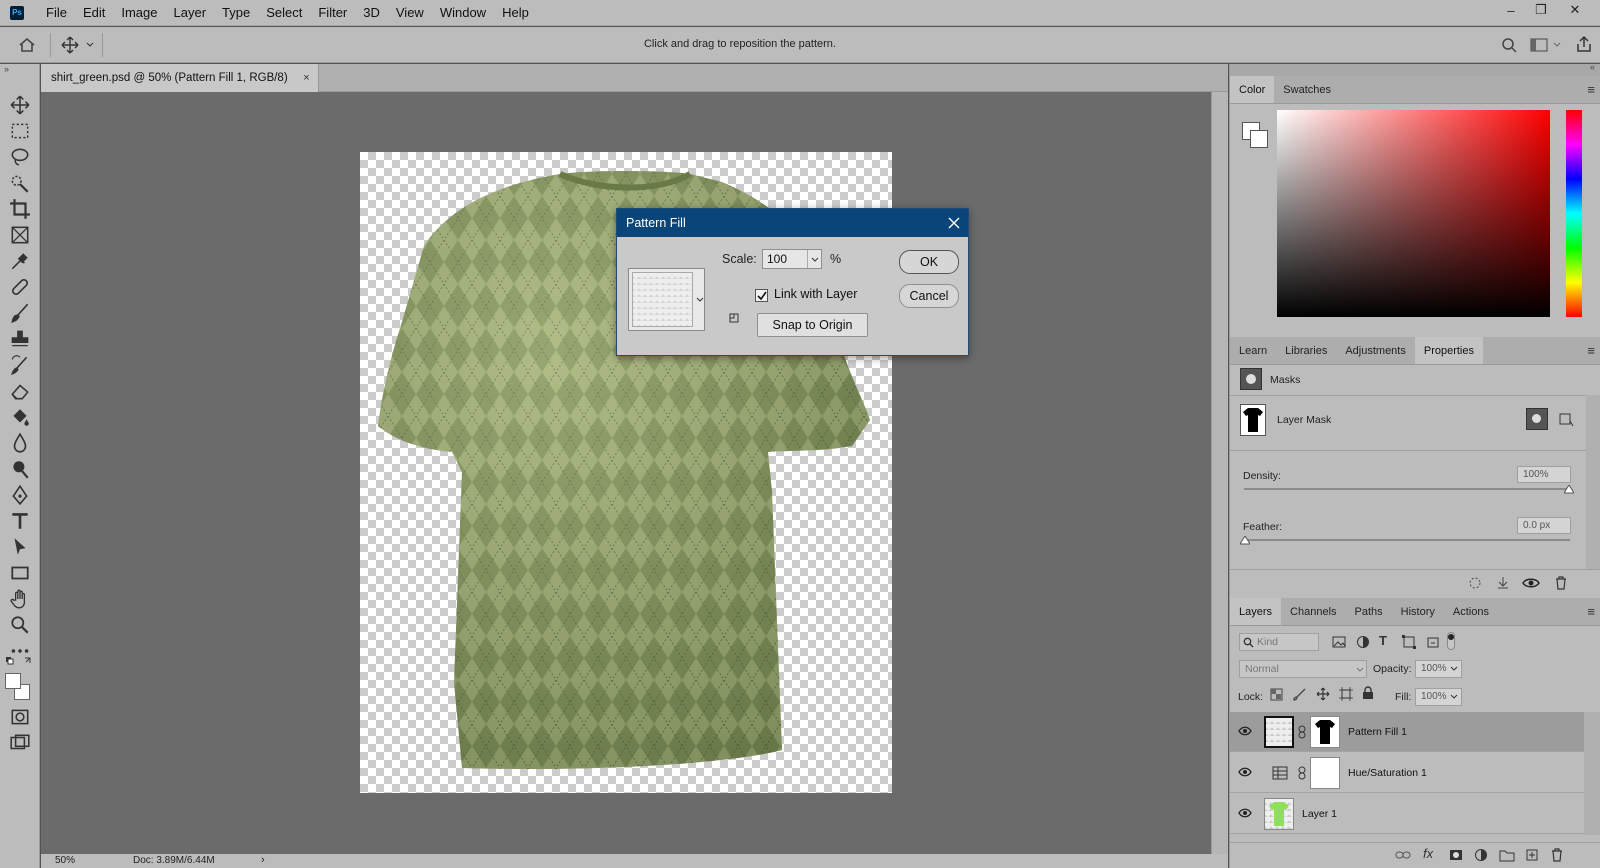  I want to click on tab-actions: Actions, so click(1471, 611).